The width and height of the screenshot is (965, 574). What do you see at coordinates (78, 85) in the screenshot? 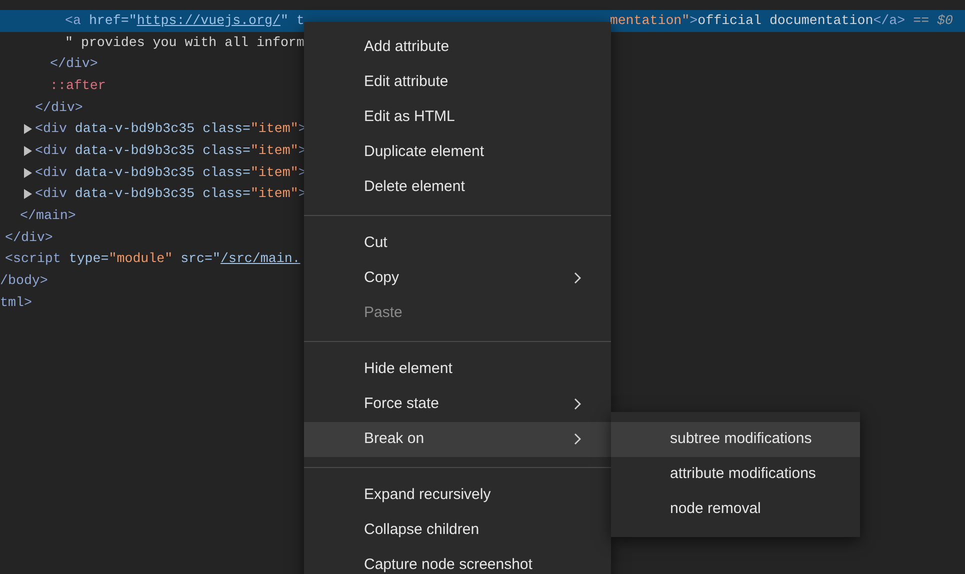
I see `code-line: ::after` at bounding box center [78, 85].